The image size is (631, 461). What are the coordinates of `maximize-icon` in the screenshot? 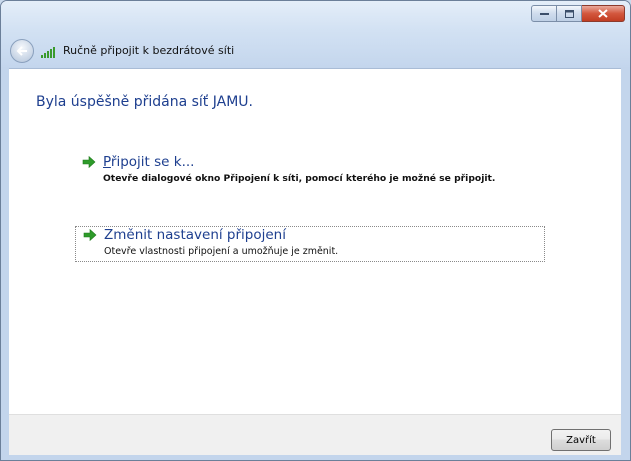 It's located at (569, 13).